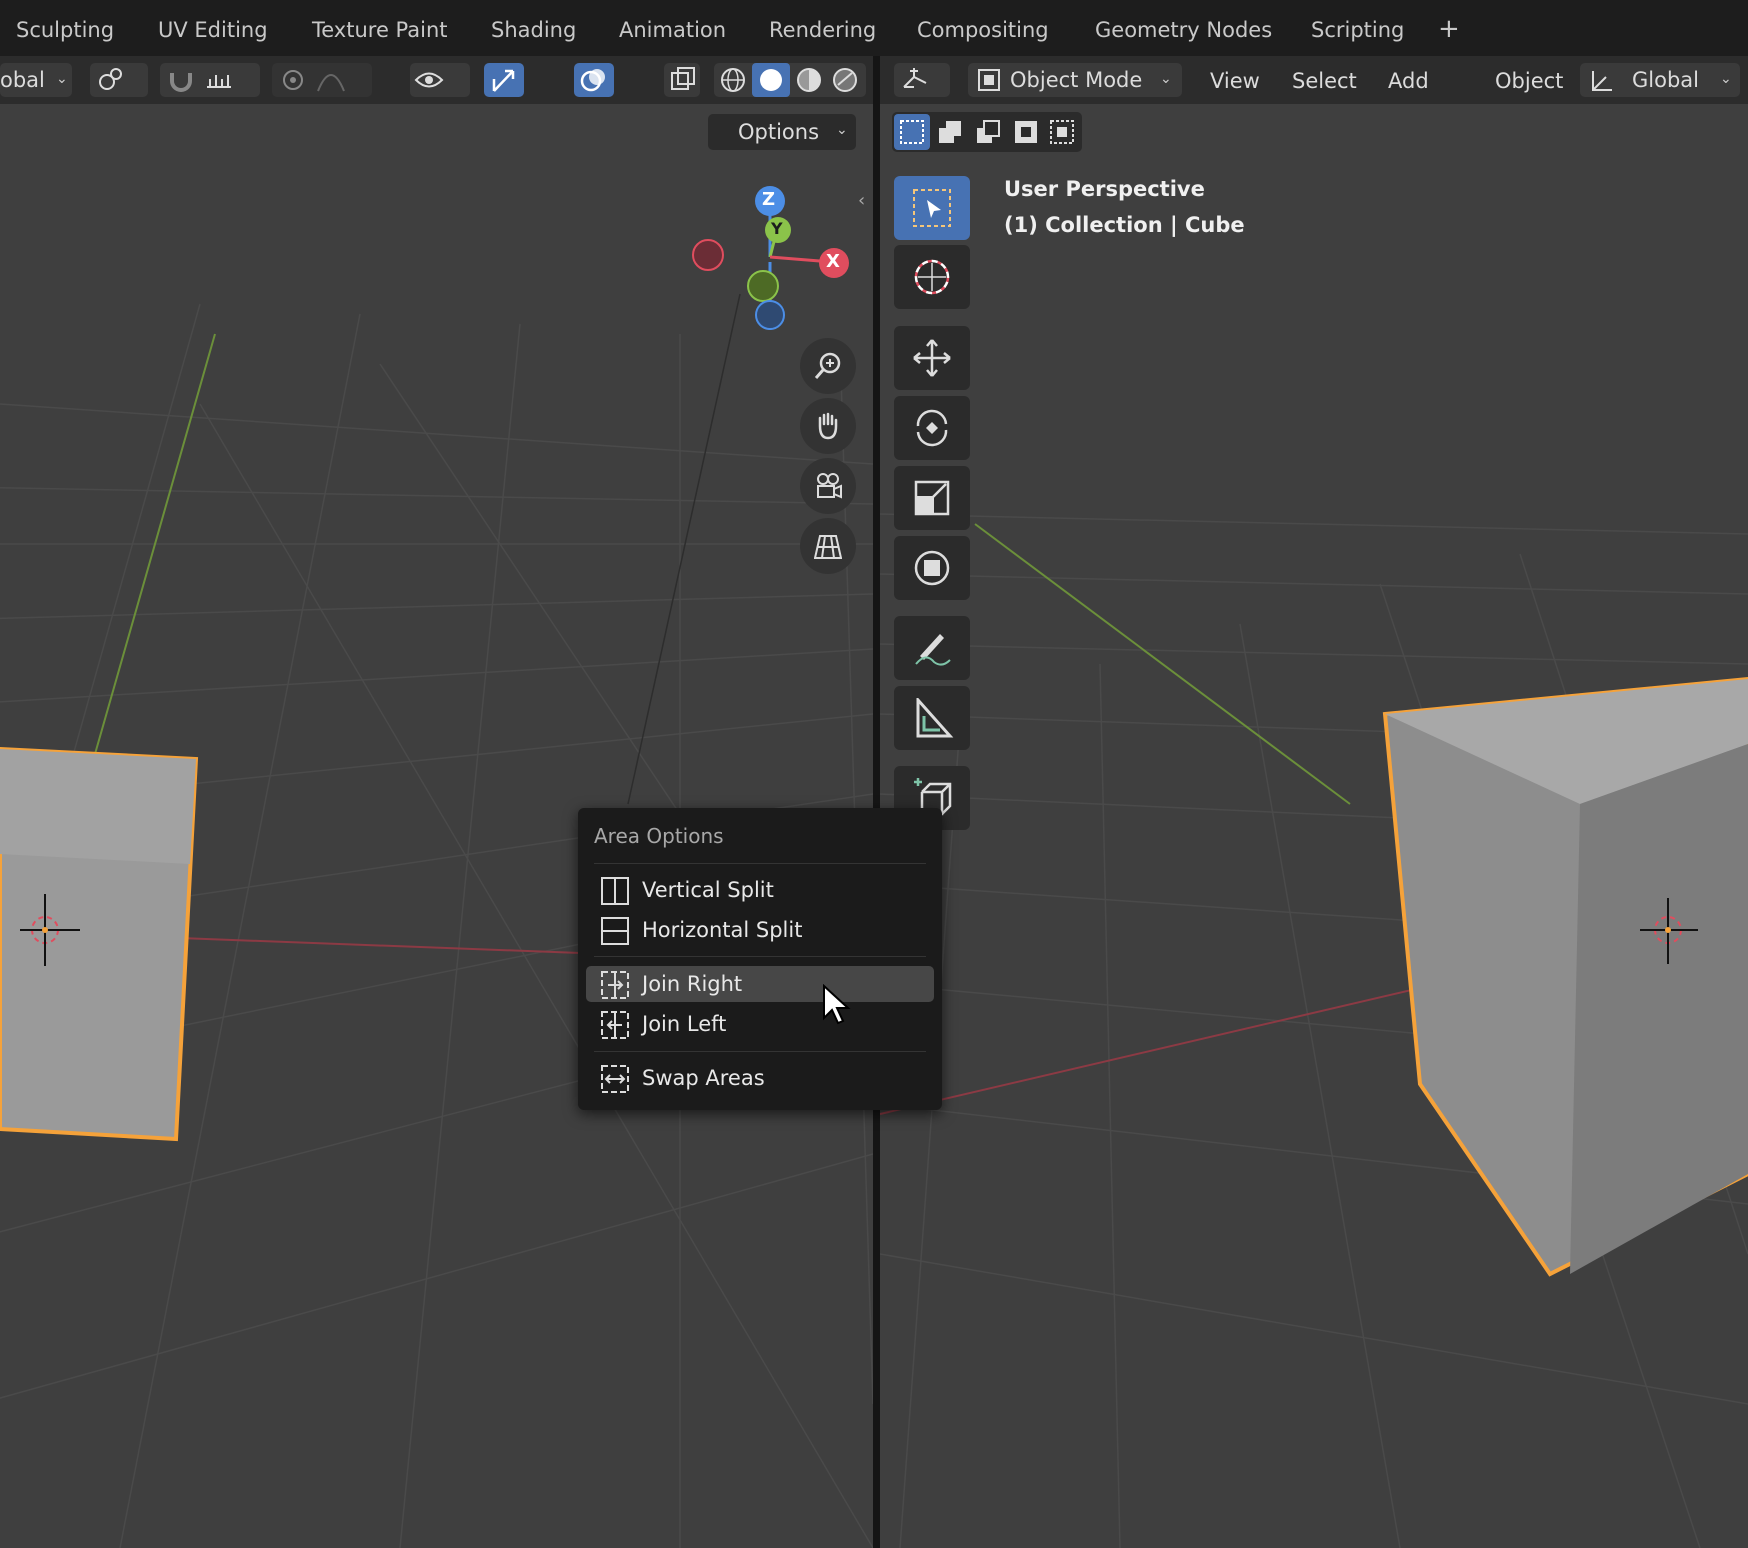 The width and height of the screenshot is (1748, 1548). I want to click on transform-icon, so click(932, 568).